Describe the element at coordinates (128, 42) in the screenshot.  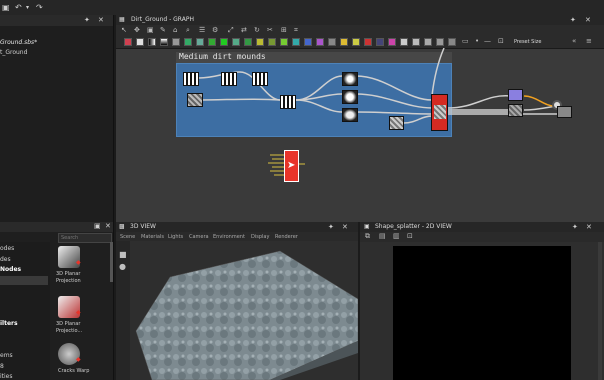
I see `tool-crop` at that location.